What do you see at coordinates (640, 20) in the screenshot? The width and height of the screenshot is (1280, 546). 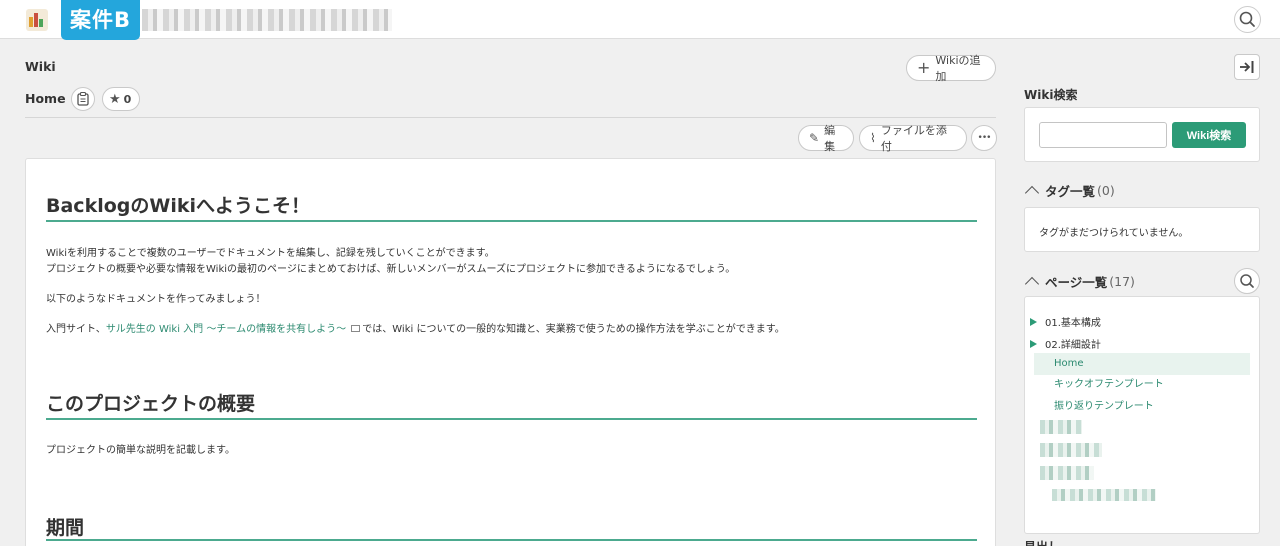 I see `top-bar: 案件B` at bounding box center [640, 20].